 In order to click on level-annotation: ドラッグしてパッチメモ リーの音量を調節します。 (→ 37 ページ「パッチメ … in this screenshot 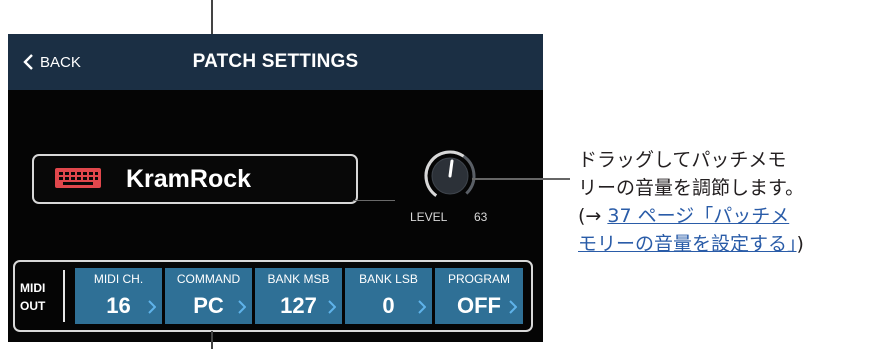, I will do `click(733, 202)`.